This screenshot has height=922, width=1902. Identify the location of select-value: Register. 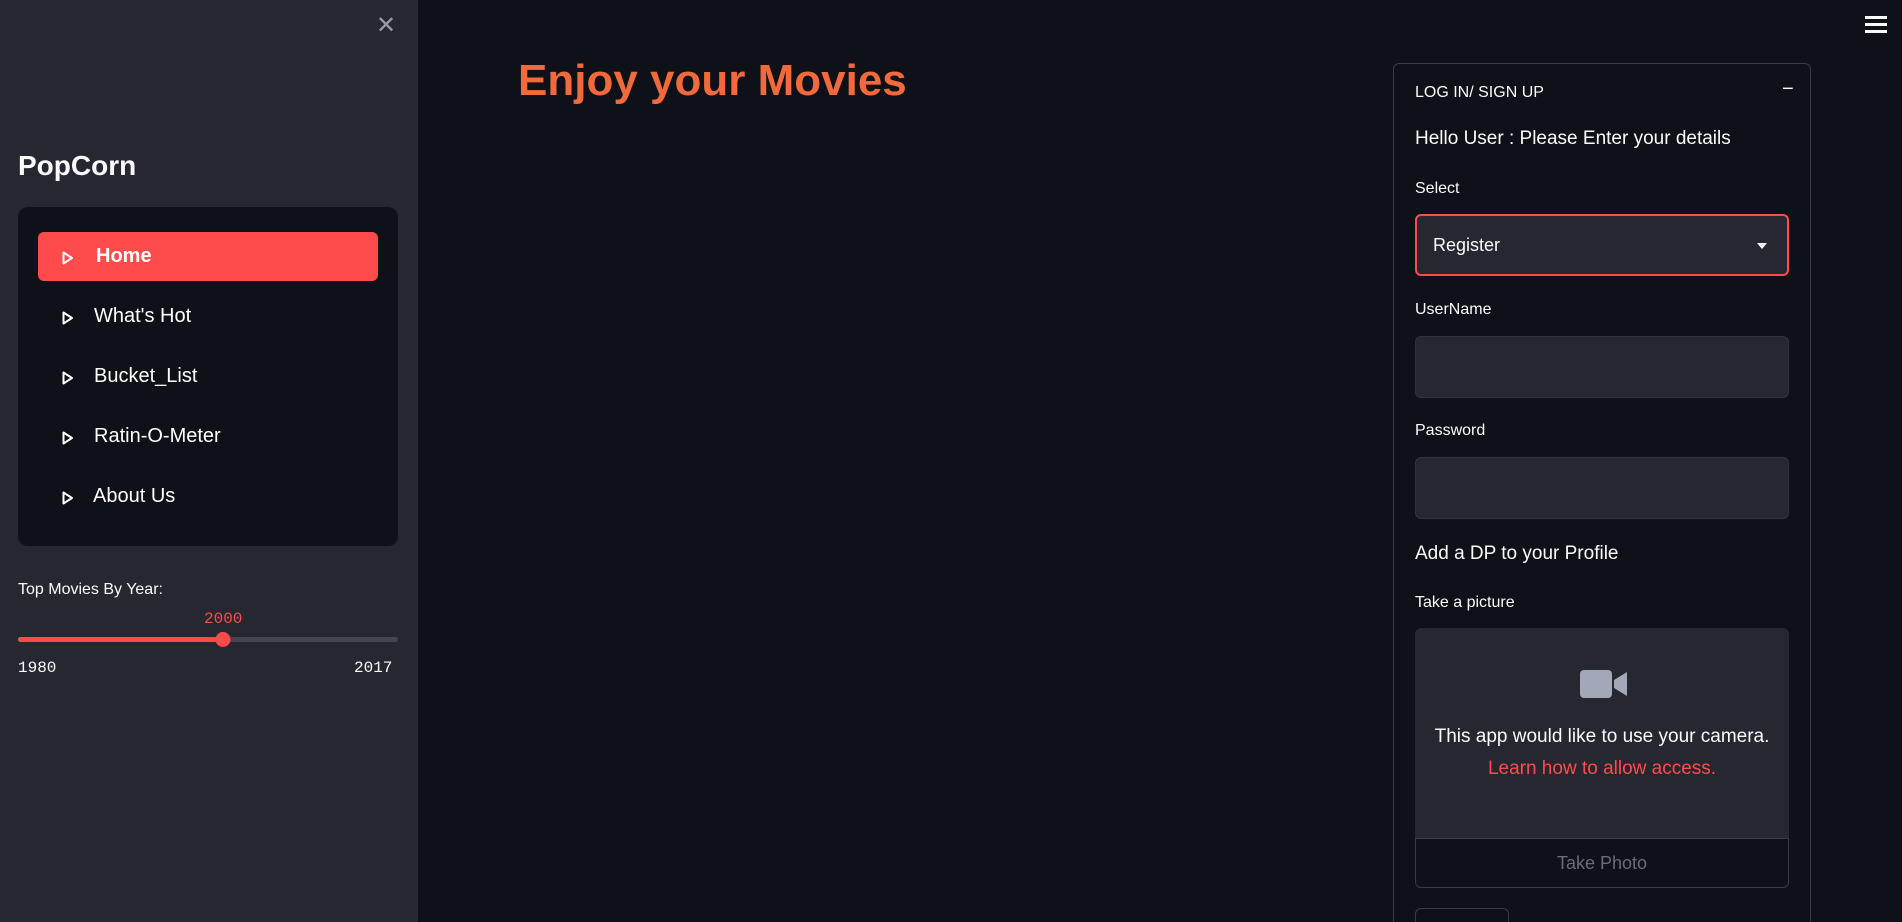
(1467, 244).